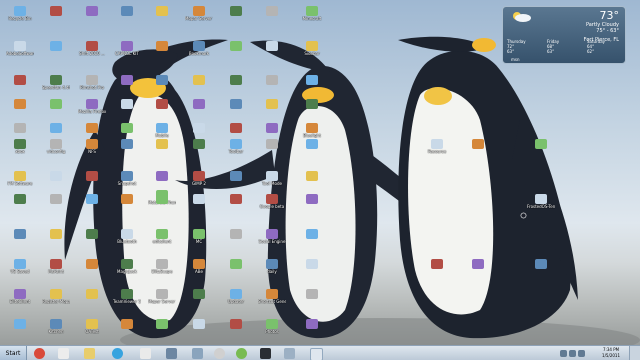  What do you see at coordinates (272, 206) in the screenshot?
I see `desktop-icon-google-beta: Google beta` at bounding box center [272, 206].